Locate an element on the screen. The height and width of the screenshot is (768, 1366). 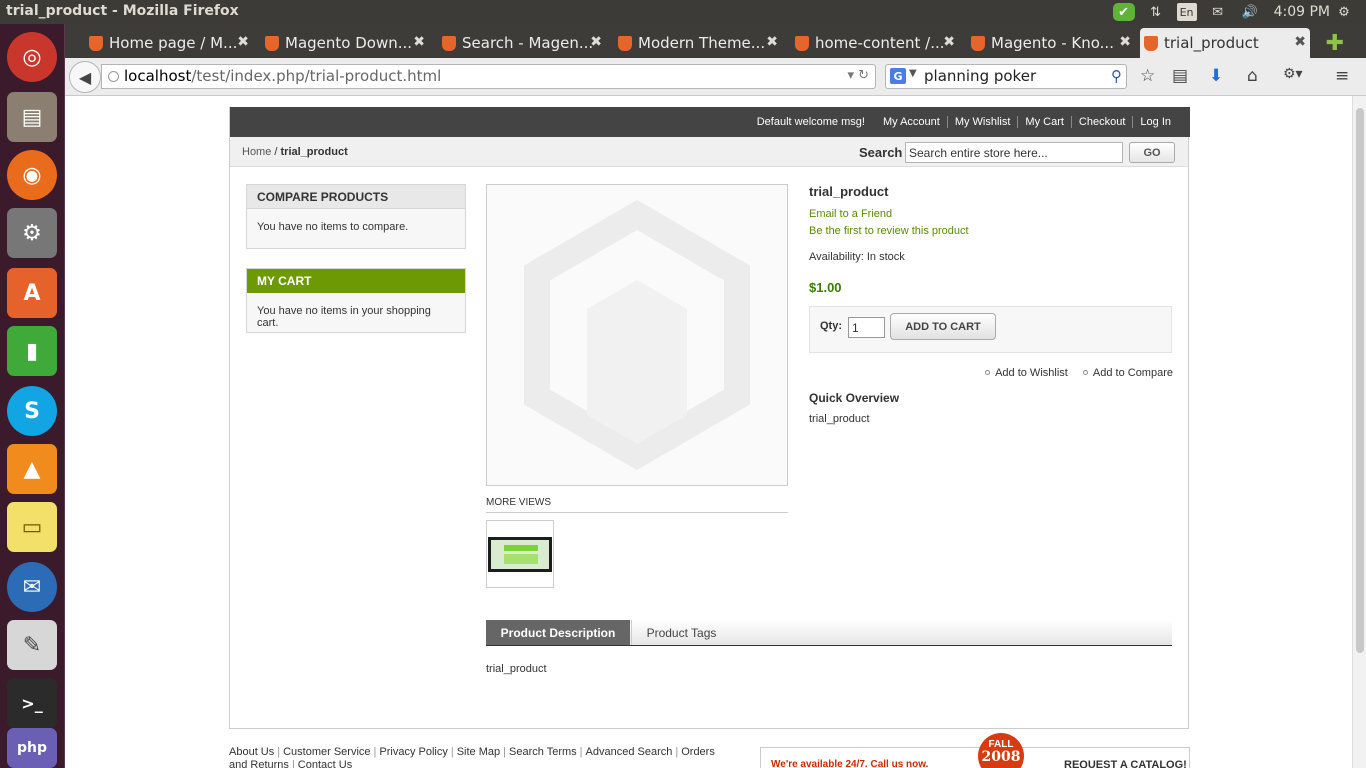
system-tray: ✔ ⇅ En ✉ 🔊 4:09 PM ⚙ is located at coordinates (1237, 12).